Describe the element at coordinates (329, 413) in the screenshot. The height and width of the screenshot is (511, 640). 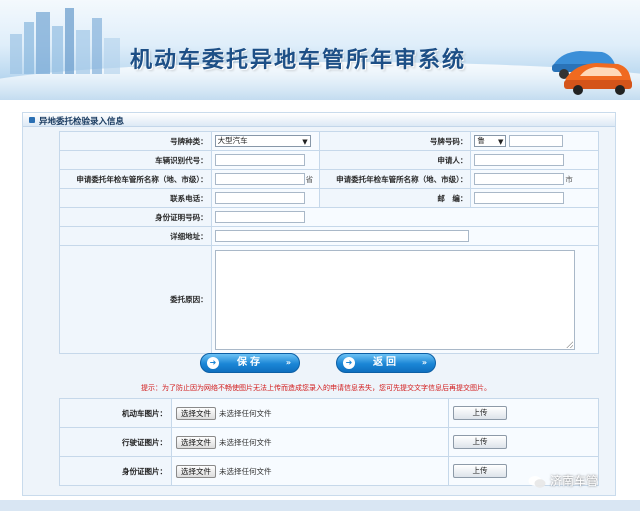
I see `upload-row: 机动车图片： 选择文件 未选择任何文件 上传` at that location.